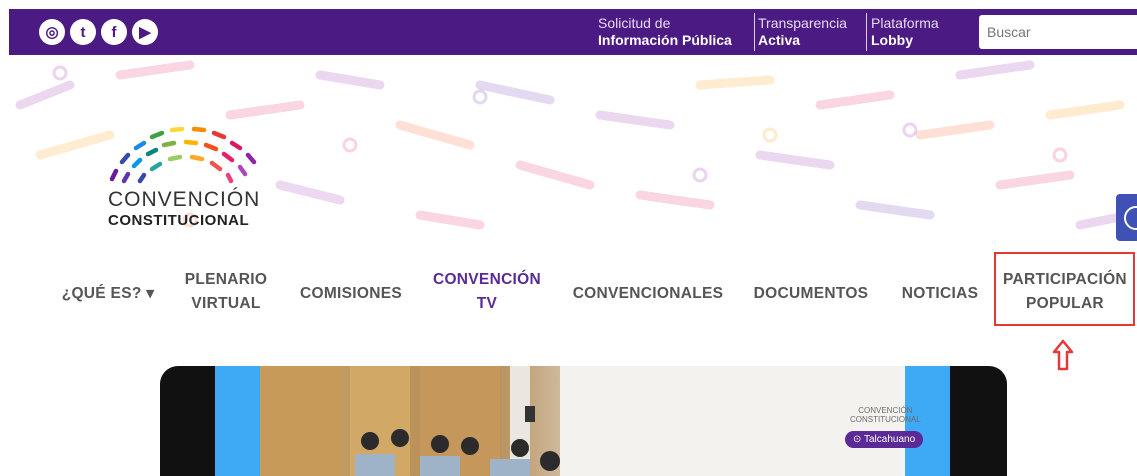  What do you see at coordinates (1064, 289) in the screenshot?
I see `highlight-box` at bounding box center [1064, 289].